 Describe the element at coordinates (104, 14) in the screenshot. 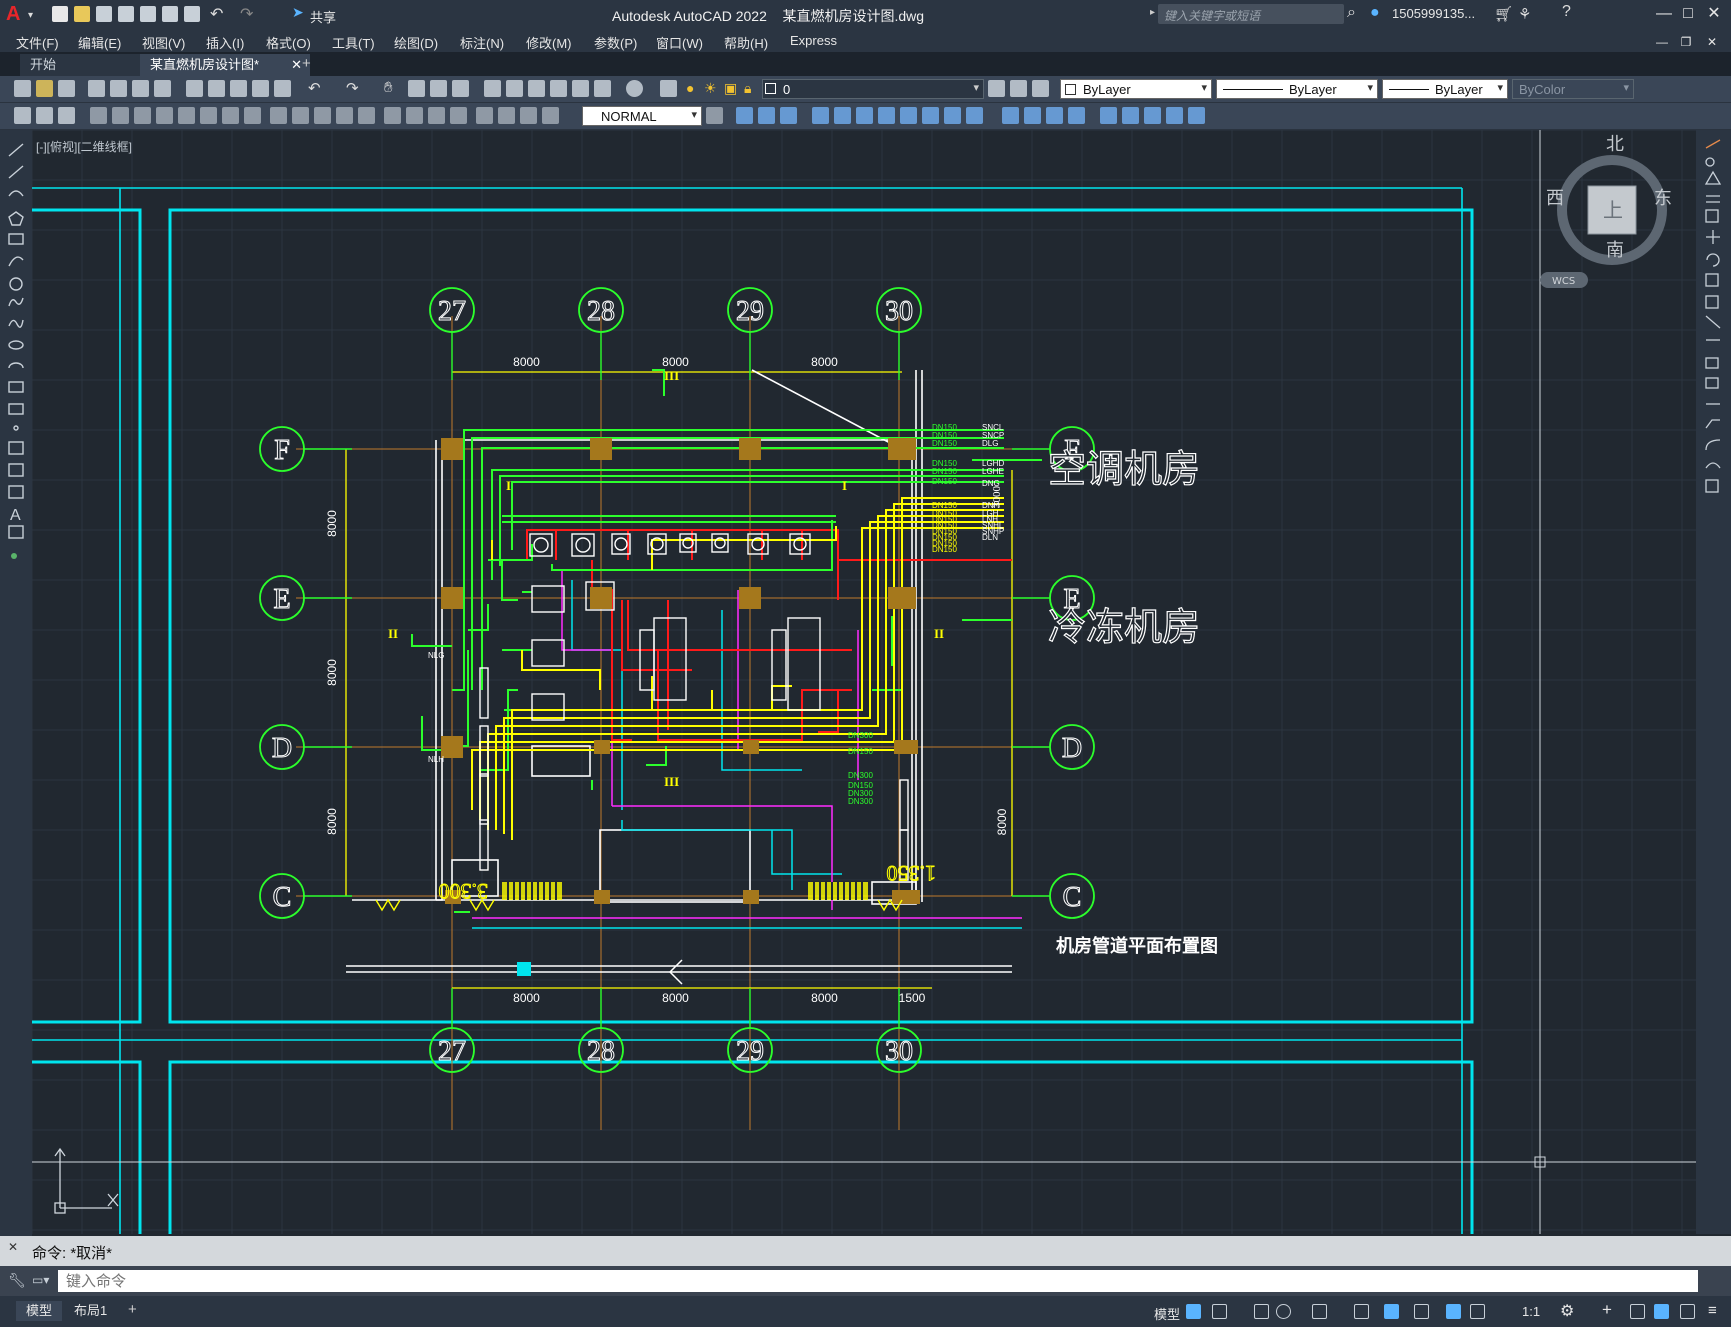

I see `save-icon` at that location.